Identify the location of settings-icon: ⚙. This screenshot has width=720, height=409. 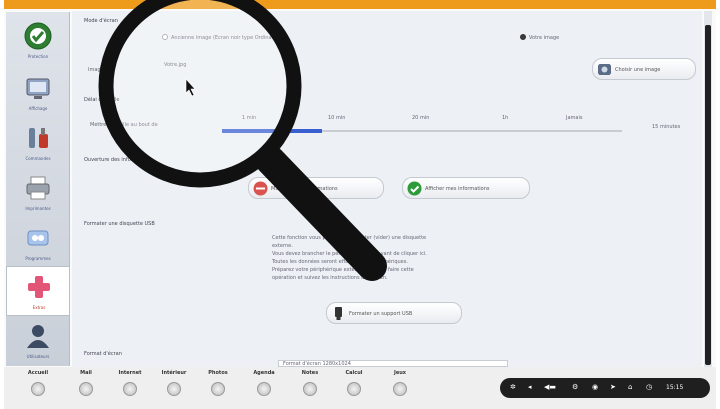
(575, 387).